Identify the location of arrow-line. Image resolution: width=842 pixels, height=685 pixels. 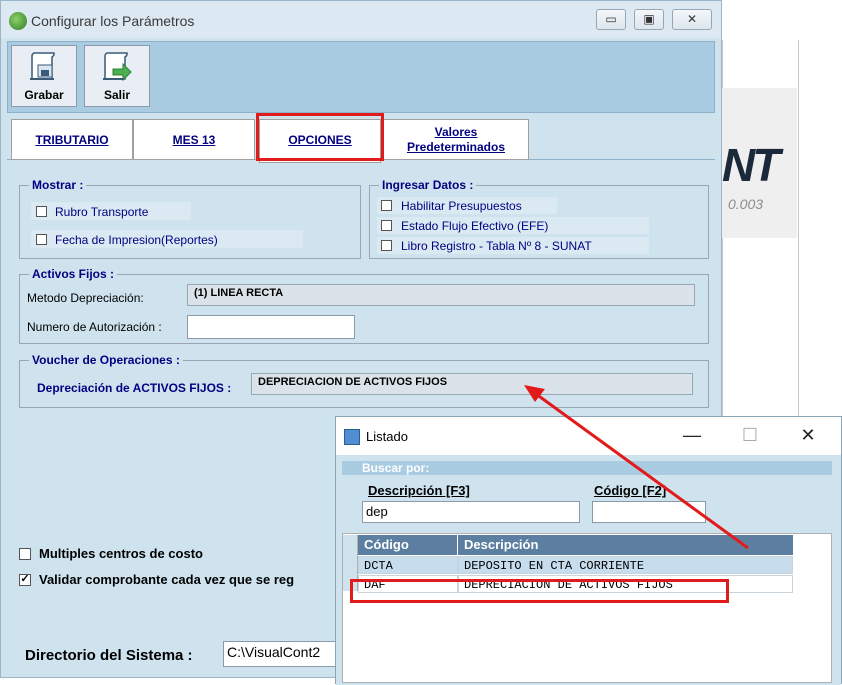
(642, 471).